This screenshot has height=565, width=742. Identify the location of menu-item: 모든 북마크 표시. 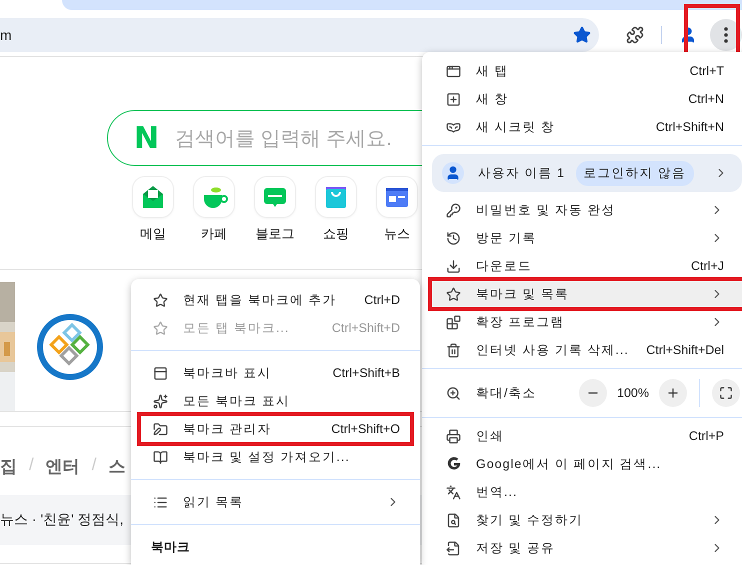
(275, 401).